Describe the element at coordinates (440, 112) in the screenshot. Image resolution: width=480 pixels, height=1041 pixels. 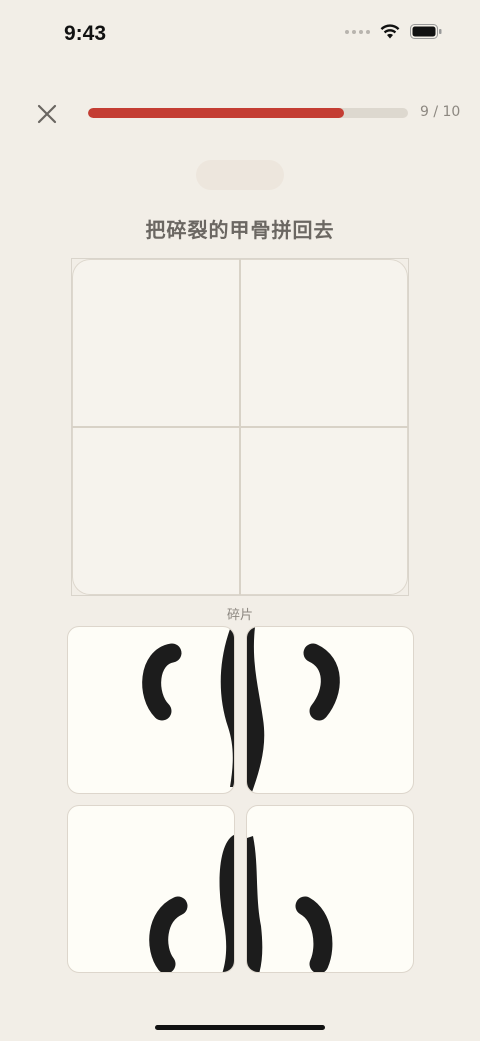
I see `progress-counter: 9 / 10` at that location.